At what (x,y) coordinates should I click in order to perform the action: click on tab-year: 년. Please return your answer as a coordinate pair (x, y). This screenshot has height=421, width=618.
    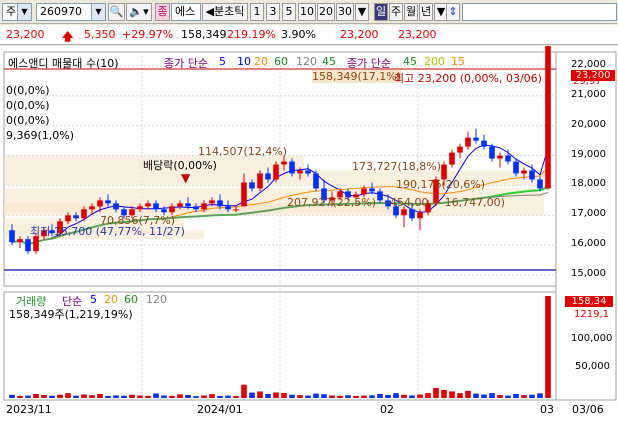
    Looking at the image, I should click on (426, 12).